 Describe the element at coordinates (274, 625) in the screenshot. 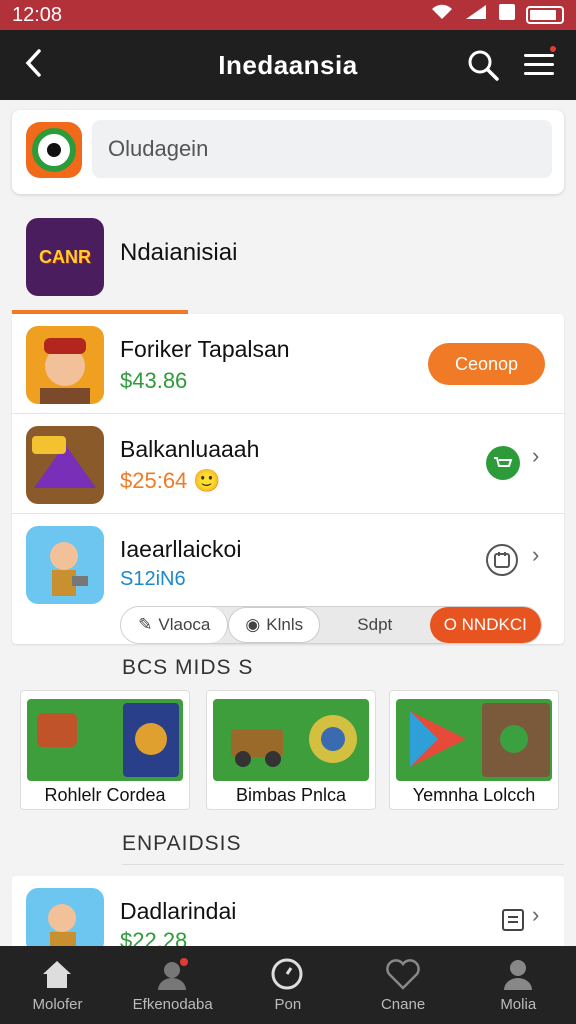

I see `segment-option: ◉ Klnls` at that location.